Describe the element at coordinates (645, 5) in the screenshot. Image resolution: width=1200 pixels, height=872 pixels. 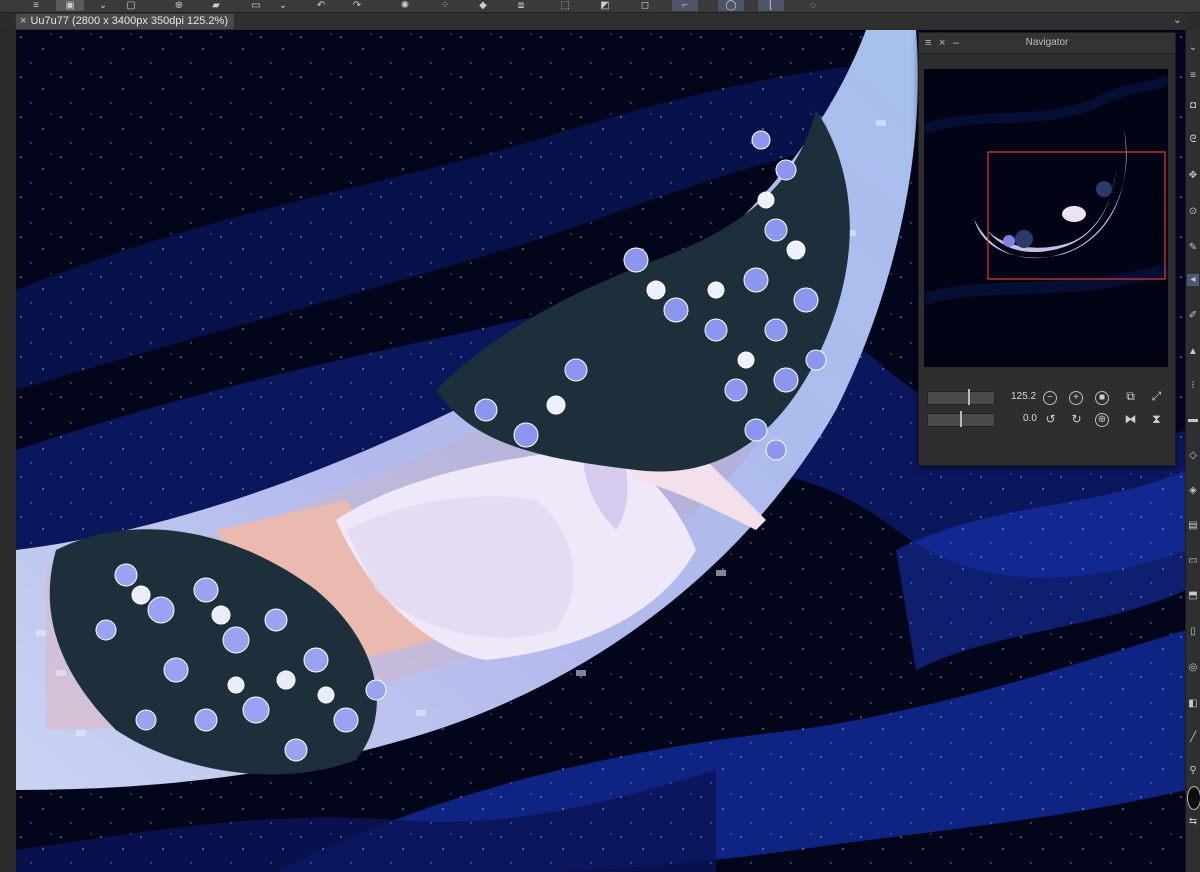
I see `clear-selection-icon: ◻` at that location.